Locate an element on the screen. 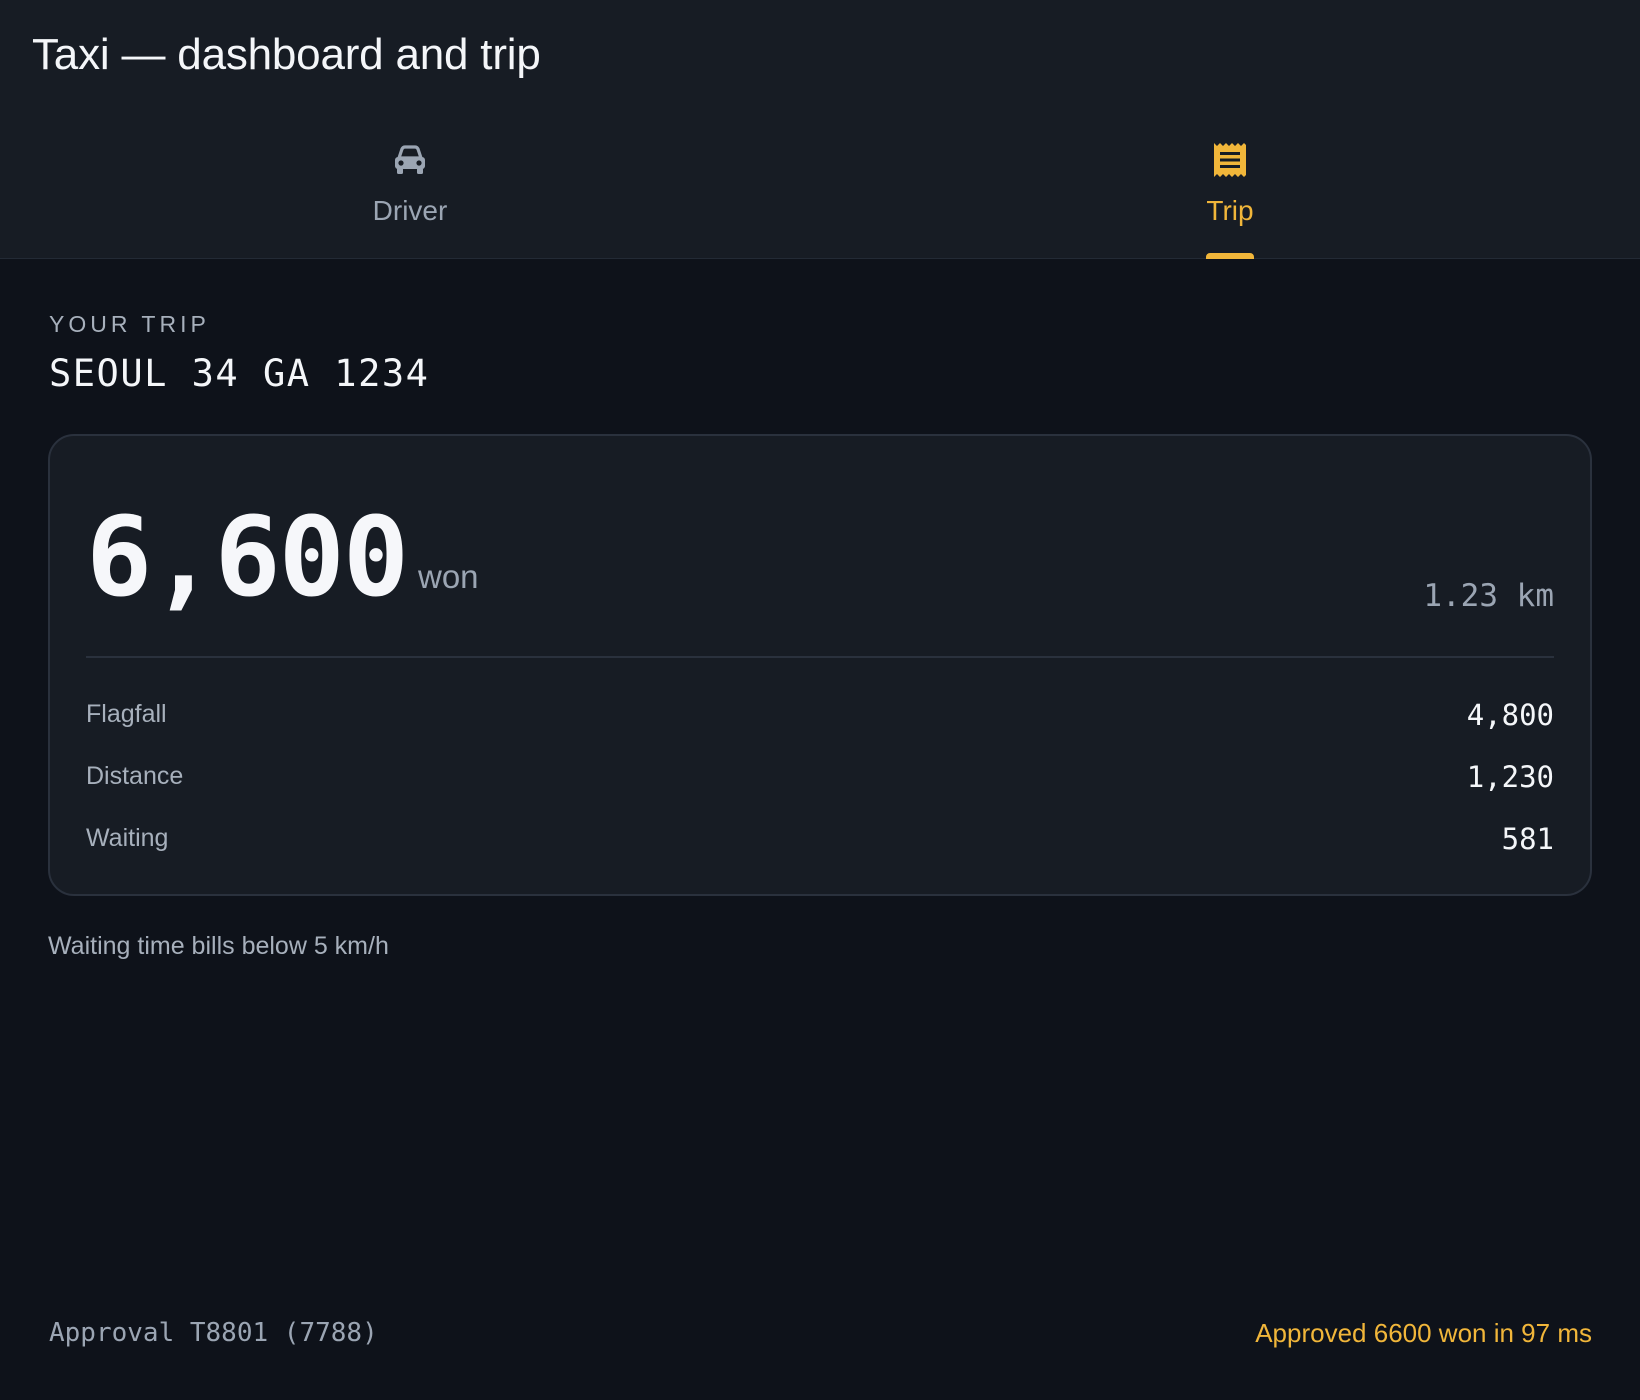  car-icon is located at coordinates (410, 160).